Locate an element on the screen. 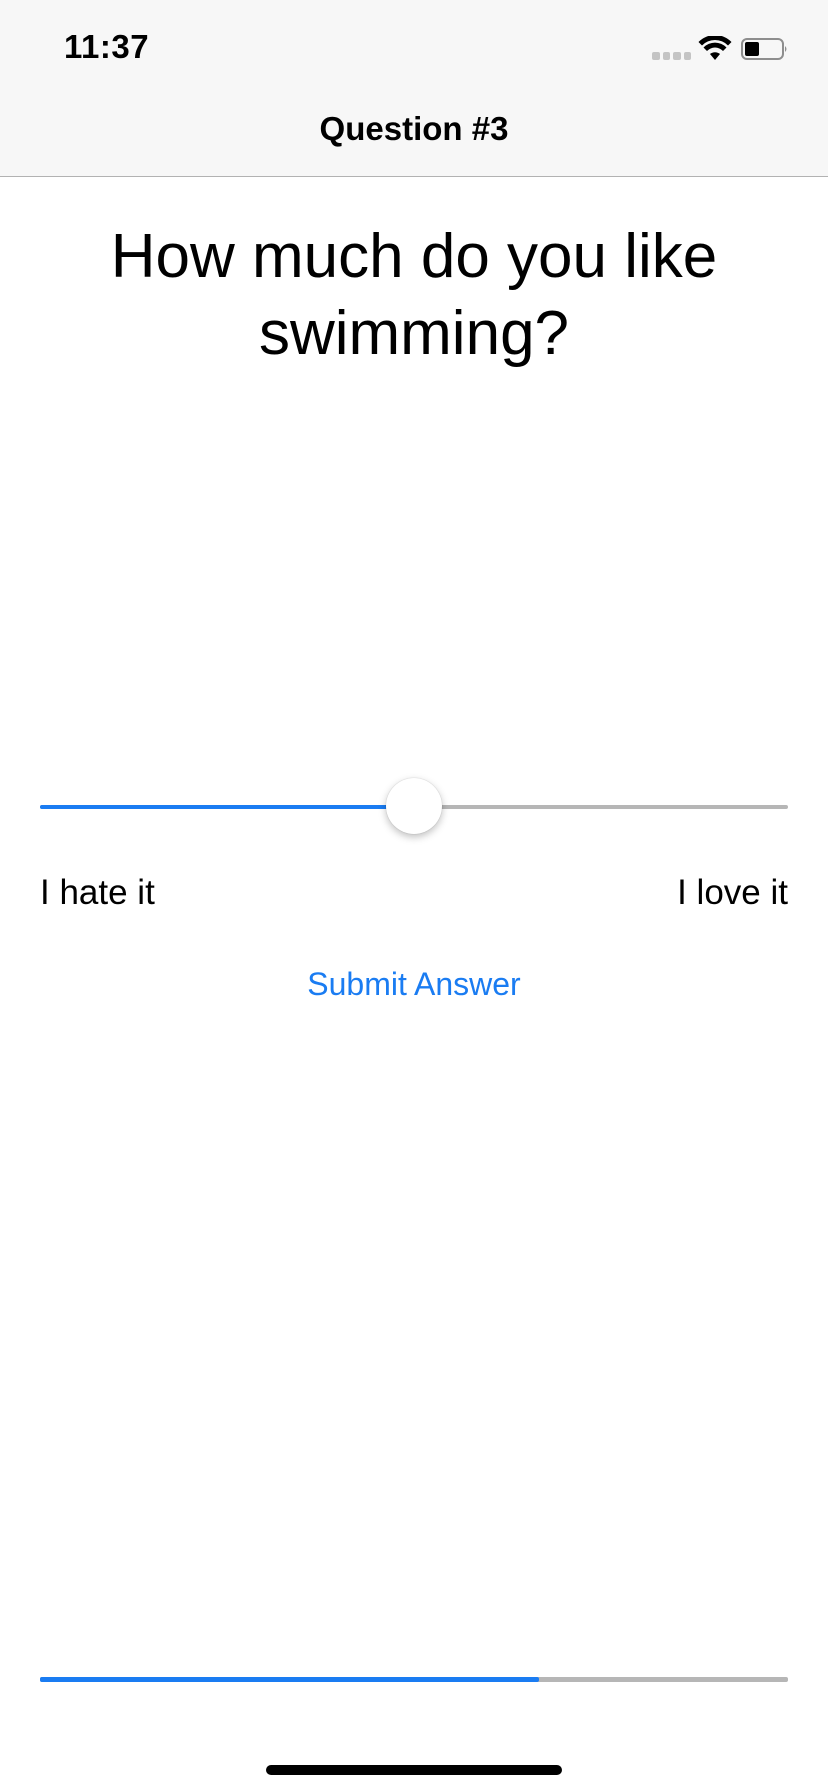 The height and width of the screenshot is (1792, 828). nav-title: Question #3 is located at coordinates (414, 128).